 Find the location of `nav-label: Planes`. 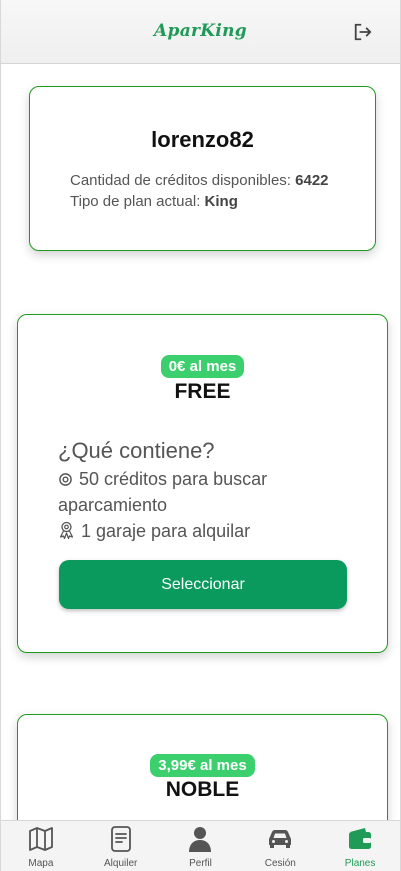

nav-label: Planes is located at coordinates (360, 863).